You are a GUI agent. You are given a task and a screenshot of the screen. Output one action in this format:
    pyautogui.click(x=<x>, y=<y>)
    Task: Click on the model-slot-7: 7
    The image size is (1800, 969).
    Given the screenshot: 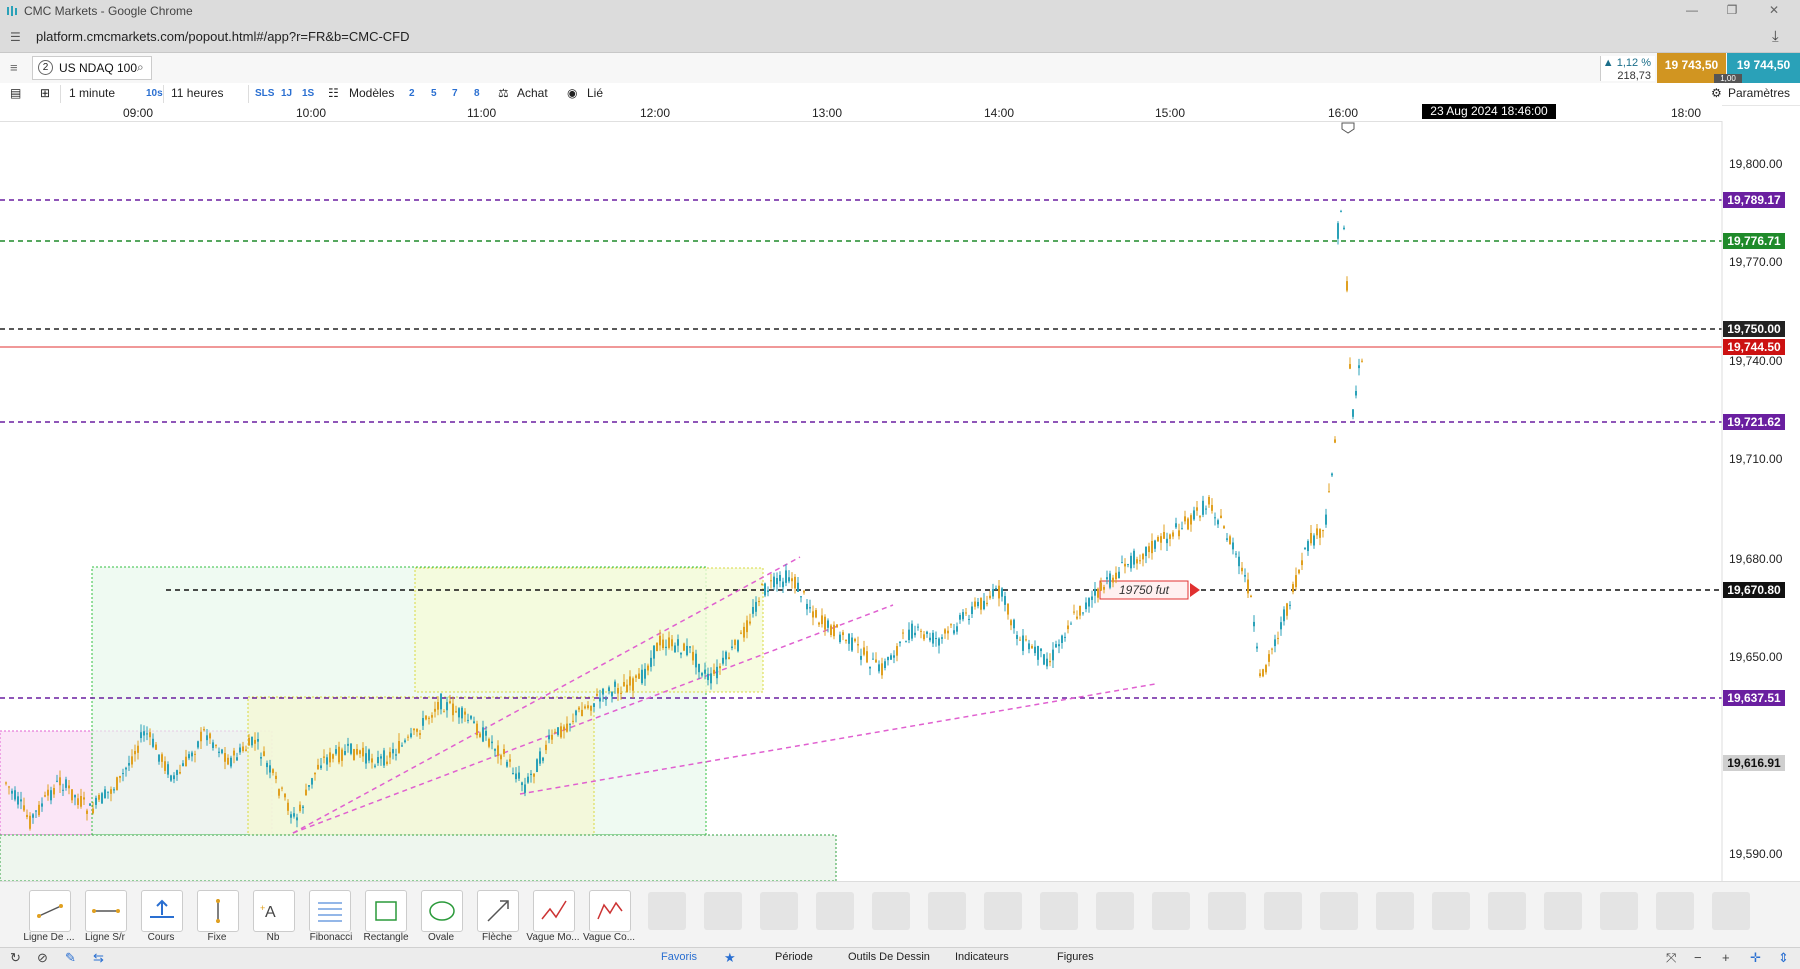 What is the action you would take?
    pyautogui.click(x=455, y=93)
    